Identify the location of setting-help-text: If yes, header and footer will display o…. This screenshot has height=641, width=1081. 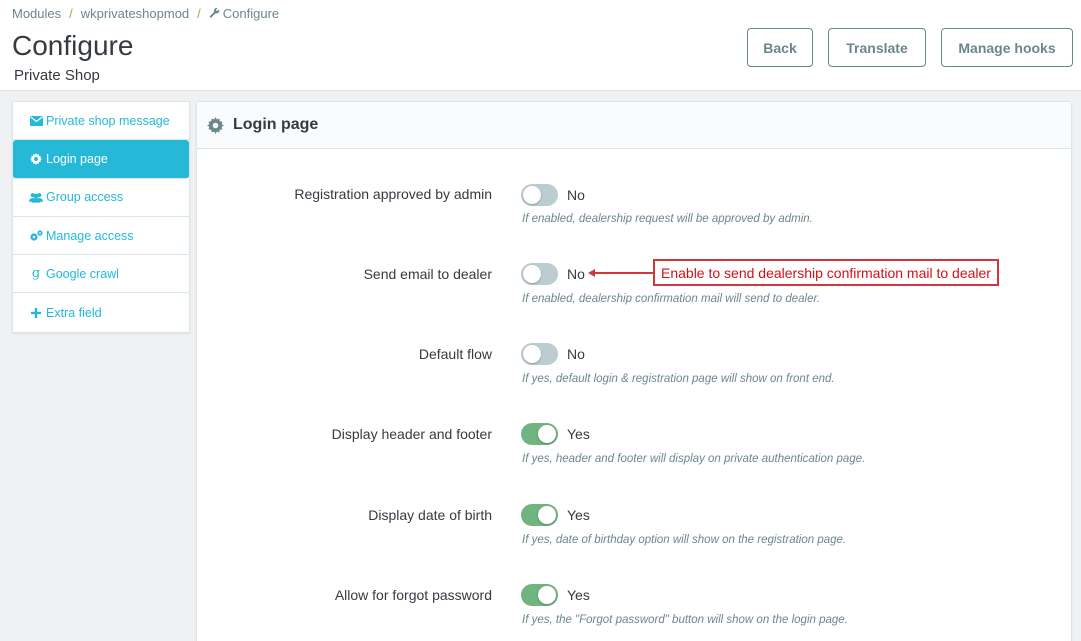
(694, 459).